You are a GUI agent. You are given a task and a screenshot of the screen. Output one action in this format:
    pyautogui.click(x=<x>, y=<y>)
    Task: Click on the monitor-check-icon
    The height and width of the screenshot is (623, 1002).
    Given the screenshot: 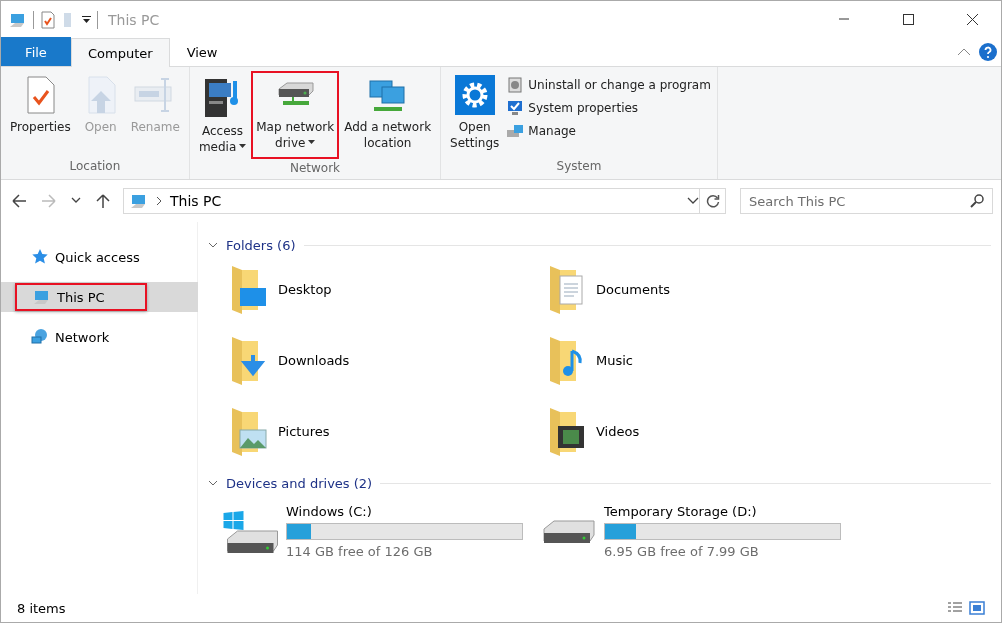 What is the action you would take?
    pyautogui.click(x=515, y=108)
    